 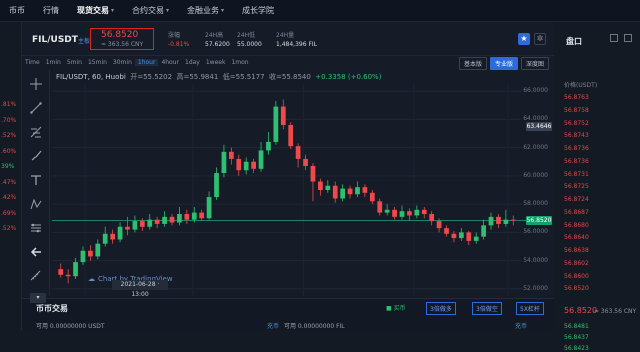 What do you see at coordinates (17, 10) in the screenshot?
I see `nav-item-0: 币币` at bounding box center [17, 10].